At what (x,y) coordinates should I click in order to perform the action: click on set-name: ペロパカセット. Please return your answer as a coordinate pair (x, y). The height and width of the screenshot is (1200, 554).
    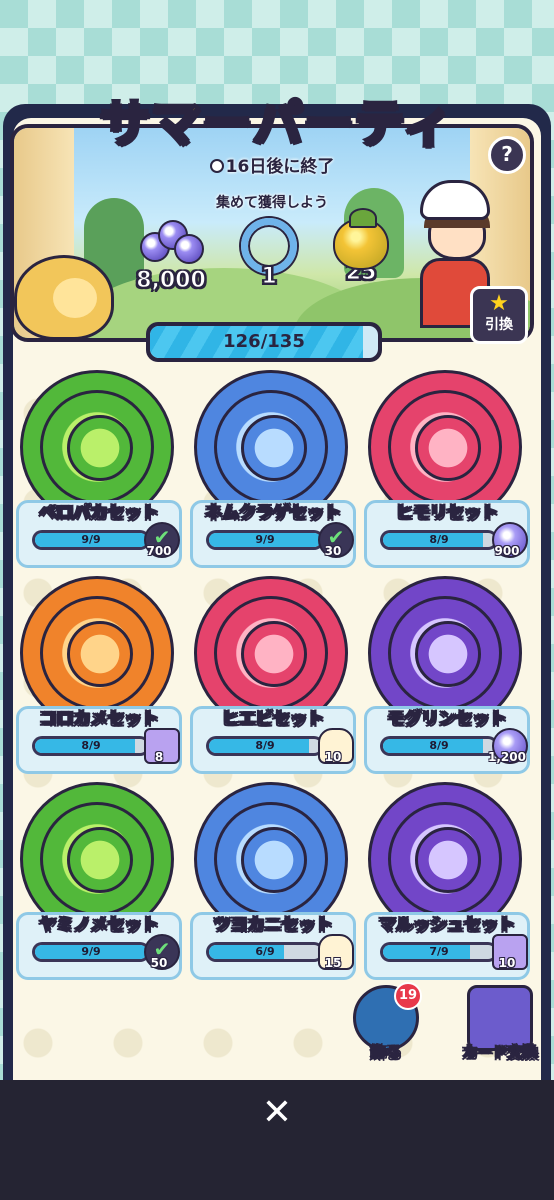
    Looking at the image, I should click on (99, 513).